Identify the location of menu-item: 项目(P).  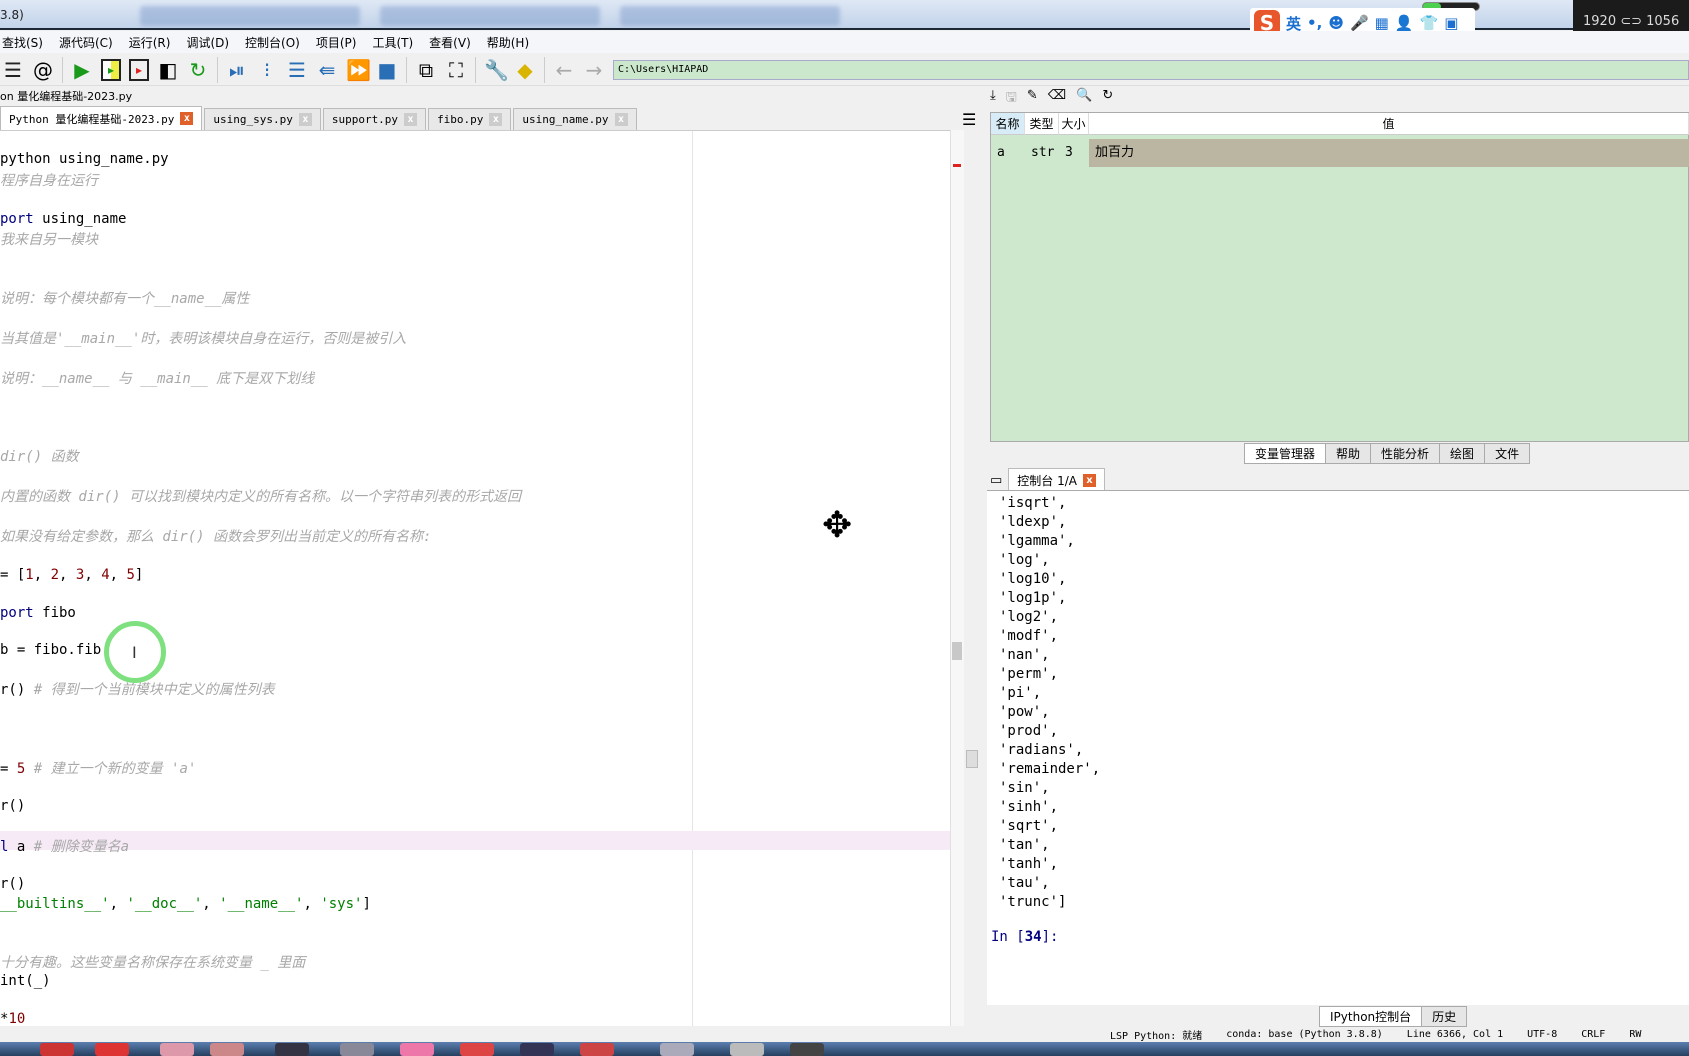
(336, 42).